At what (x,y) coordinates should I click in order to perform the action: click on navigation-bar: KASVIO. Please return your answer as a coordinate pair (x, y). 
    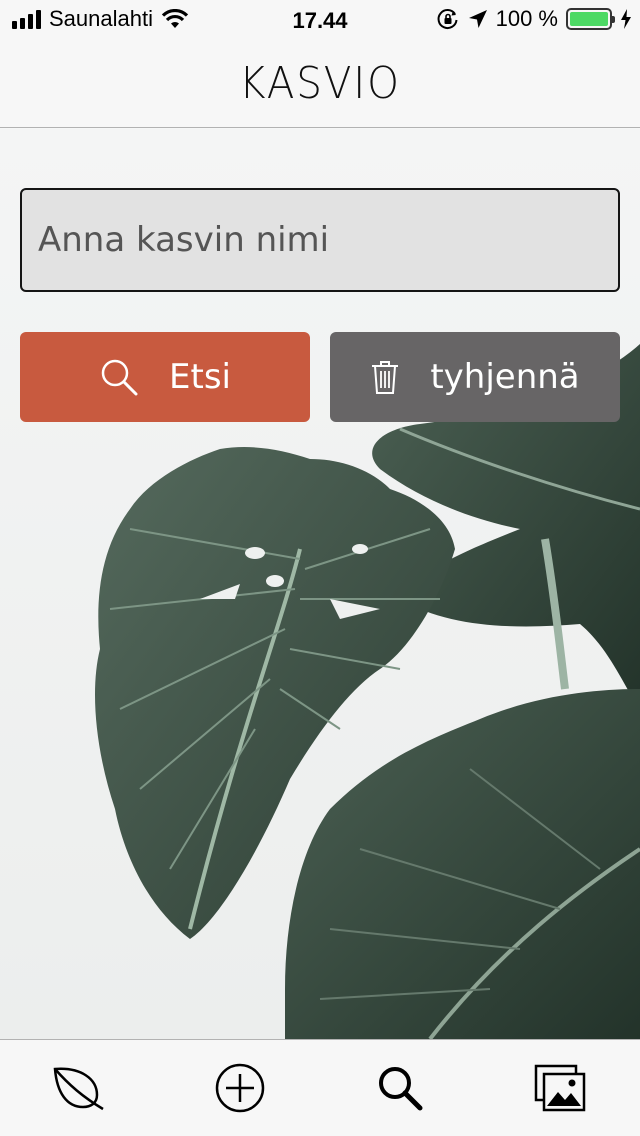
    Looking at the image, I should click on (320, 84).